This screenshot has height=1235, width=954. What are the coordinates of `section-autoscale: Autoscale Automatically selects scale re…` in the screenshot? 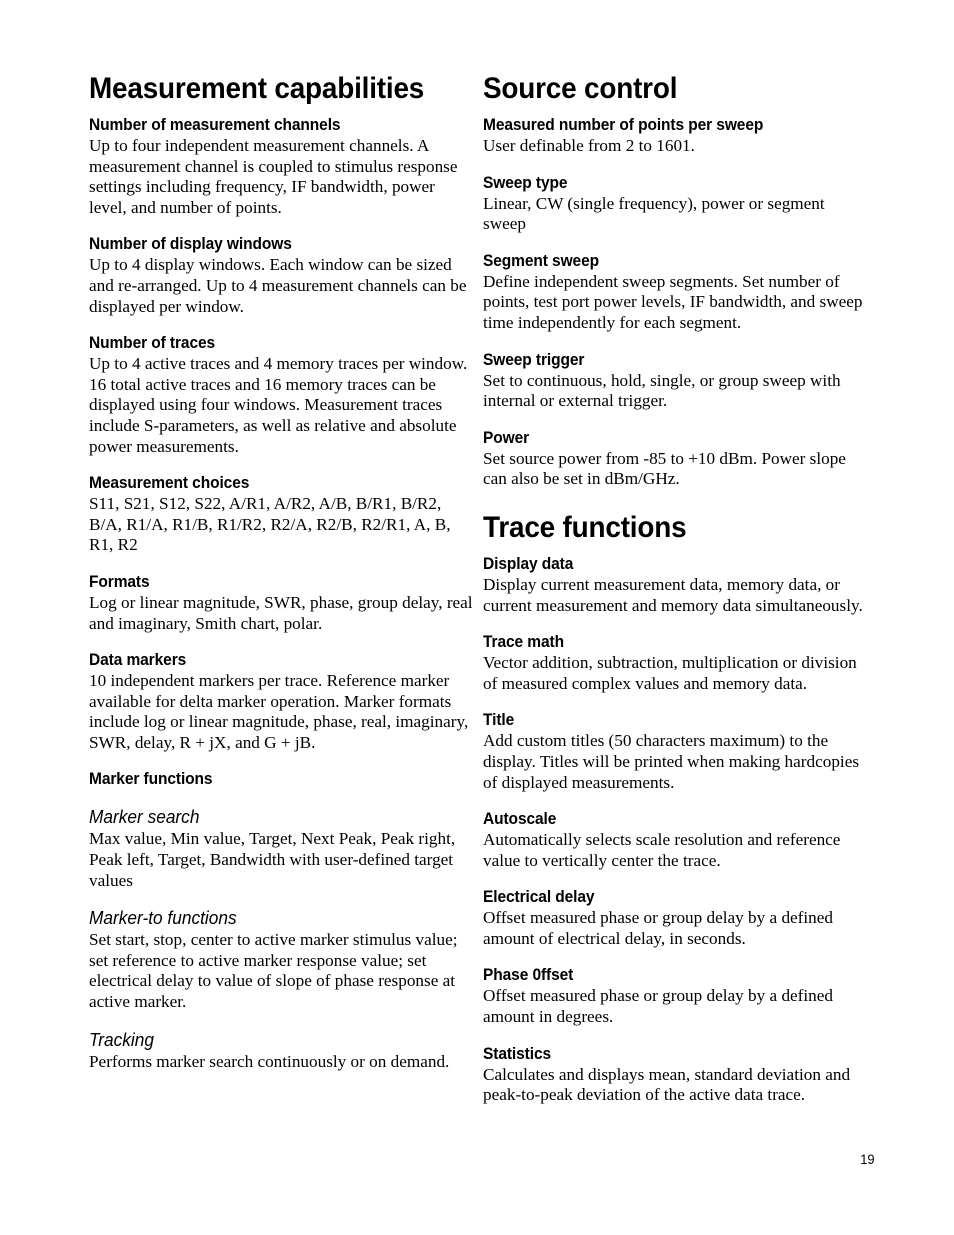 It's located at (676, 840).